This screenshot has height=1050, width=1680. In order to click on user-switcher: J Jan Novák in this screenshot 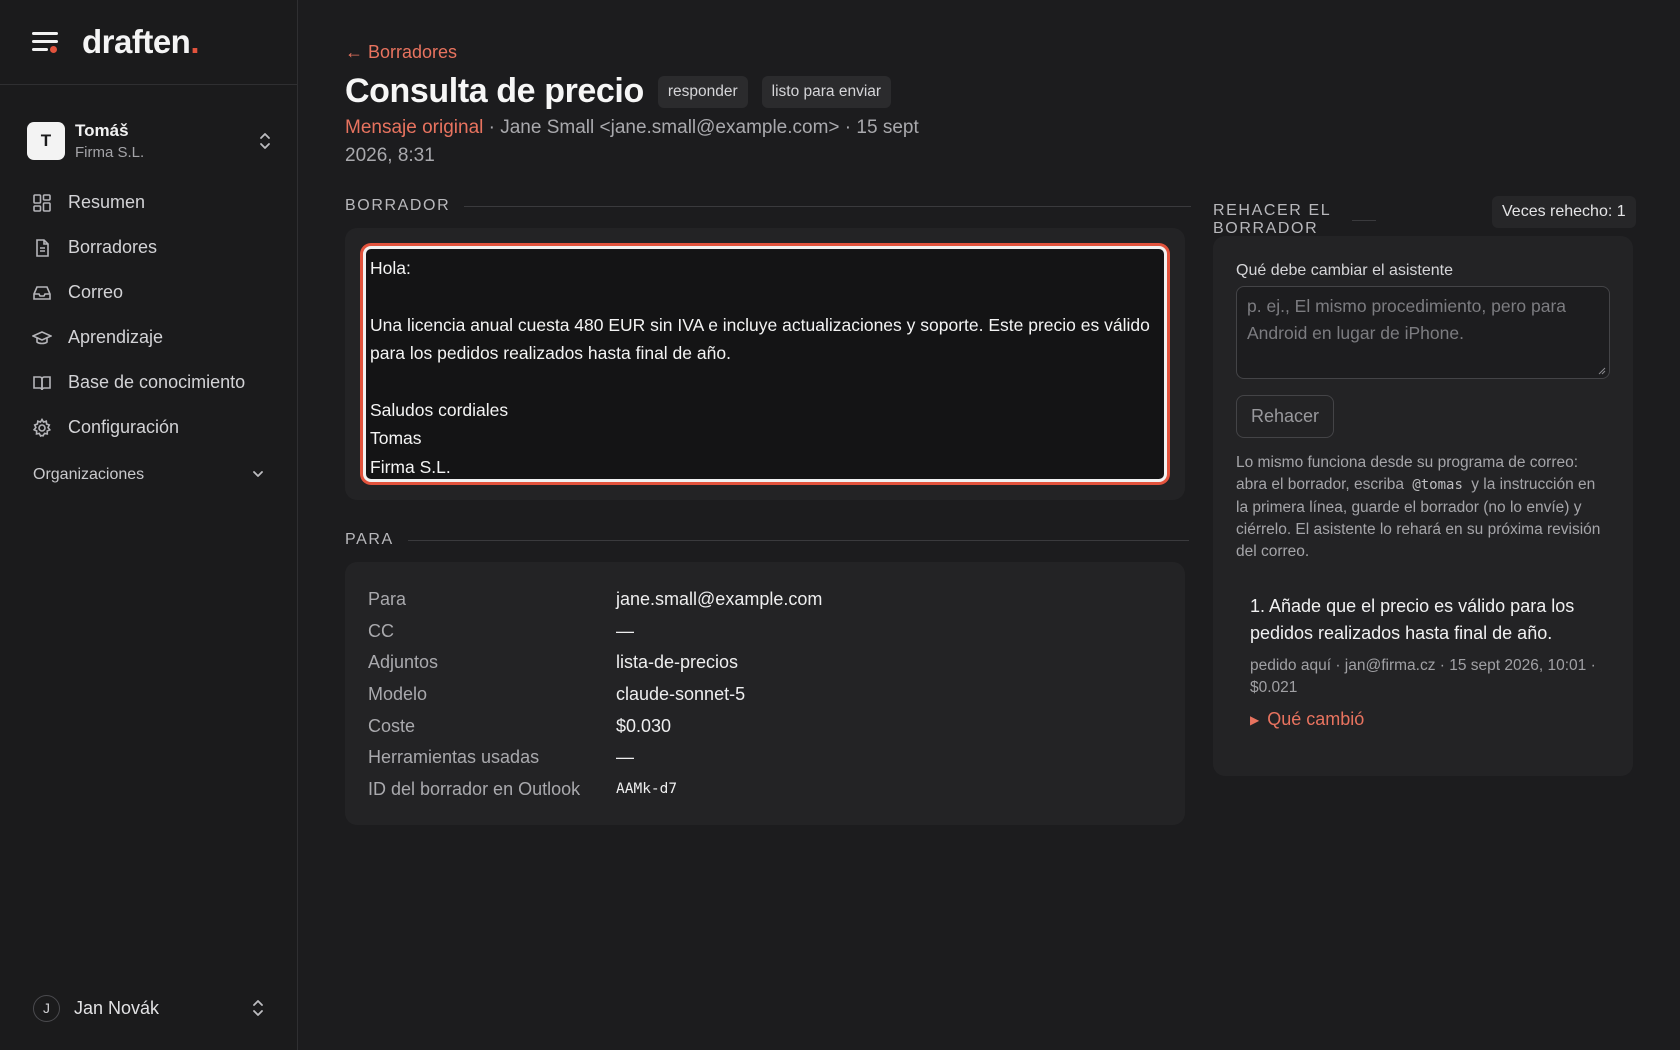, I will do `click(149, 1008)`.